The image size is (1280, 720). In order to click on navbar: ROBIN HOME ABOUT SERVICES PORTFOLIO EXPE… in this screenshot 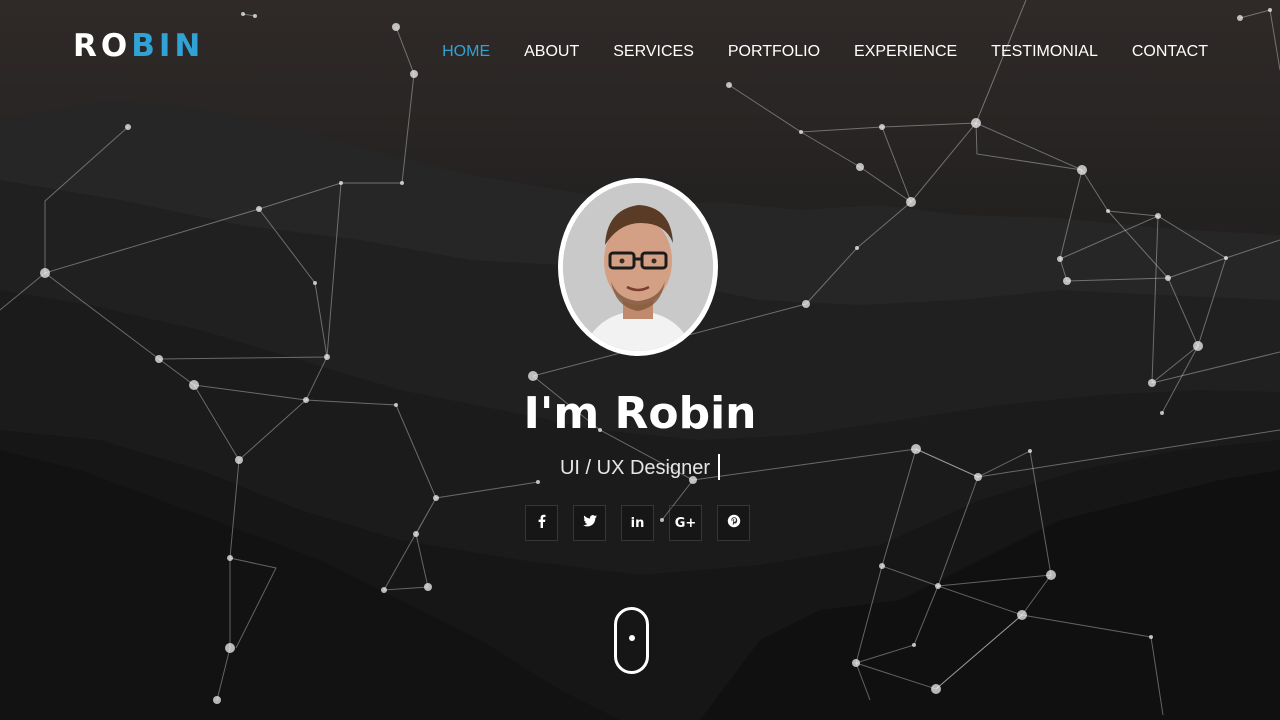, I will do `click(640, 52)`.